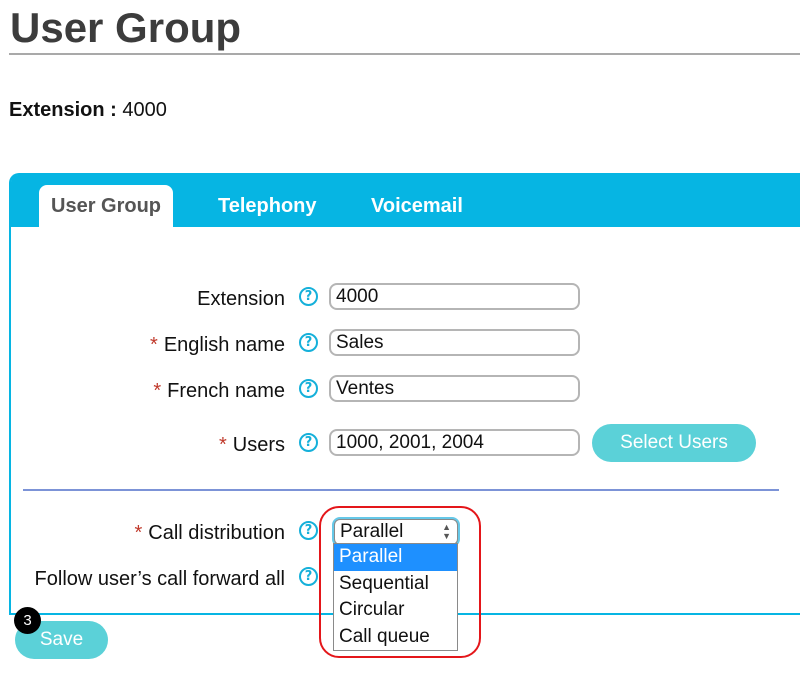 The image size is (800, 675). What do you see at coordinates (372, 531) in the screenshot?
I see `call-distribution-selected: Parallel` at bounding box center [372, 531].